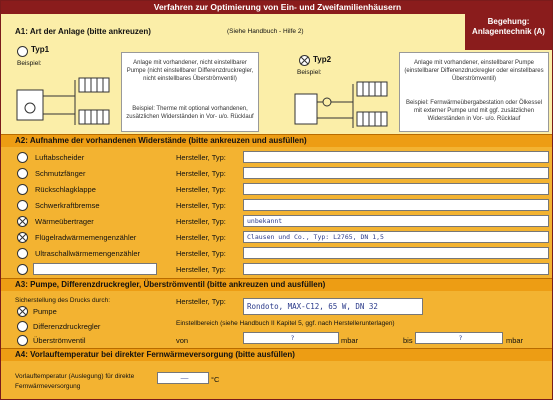 The height and width of the screenshot is (400, 553). I want to click on handbook-reference: (Siehe Handbuch - Hilfe 2), so click(265, 31).